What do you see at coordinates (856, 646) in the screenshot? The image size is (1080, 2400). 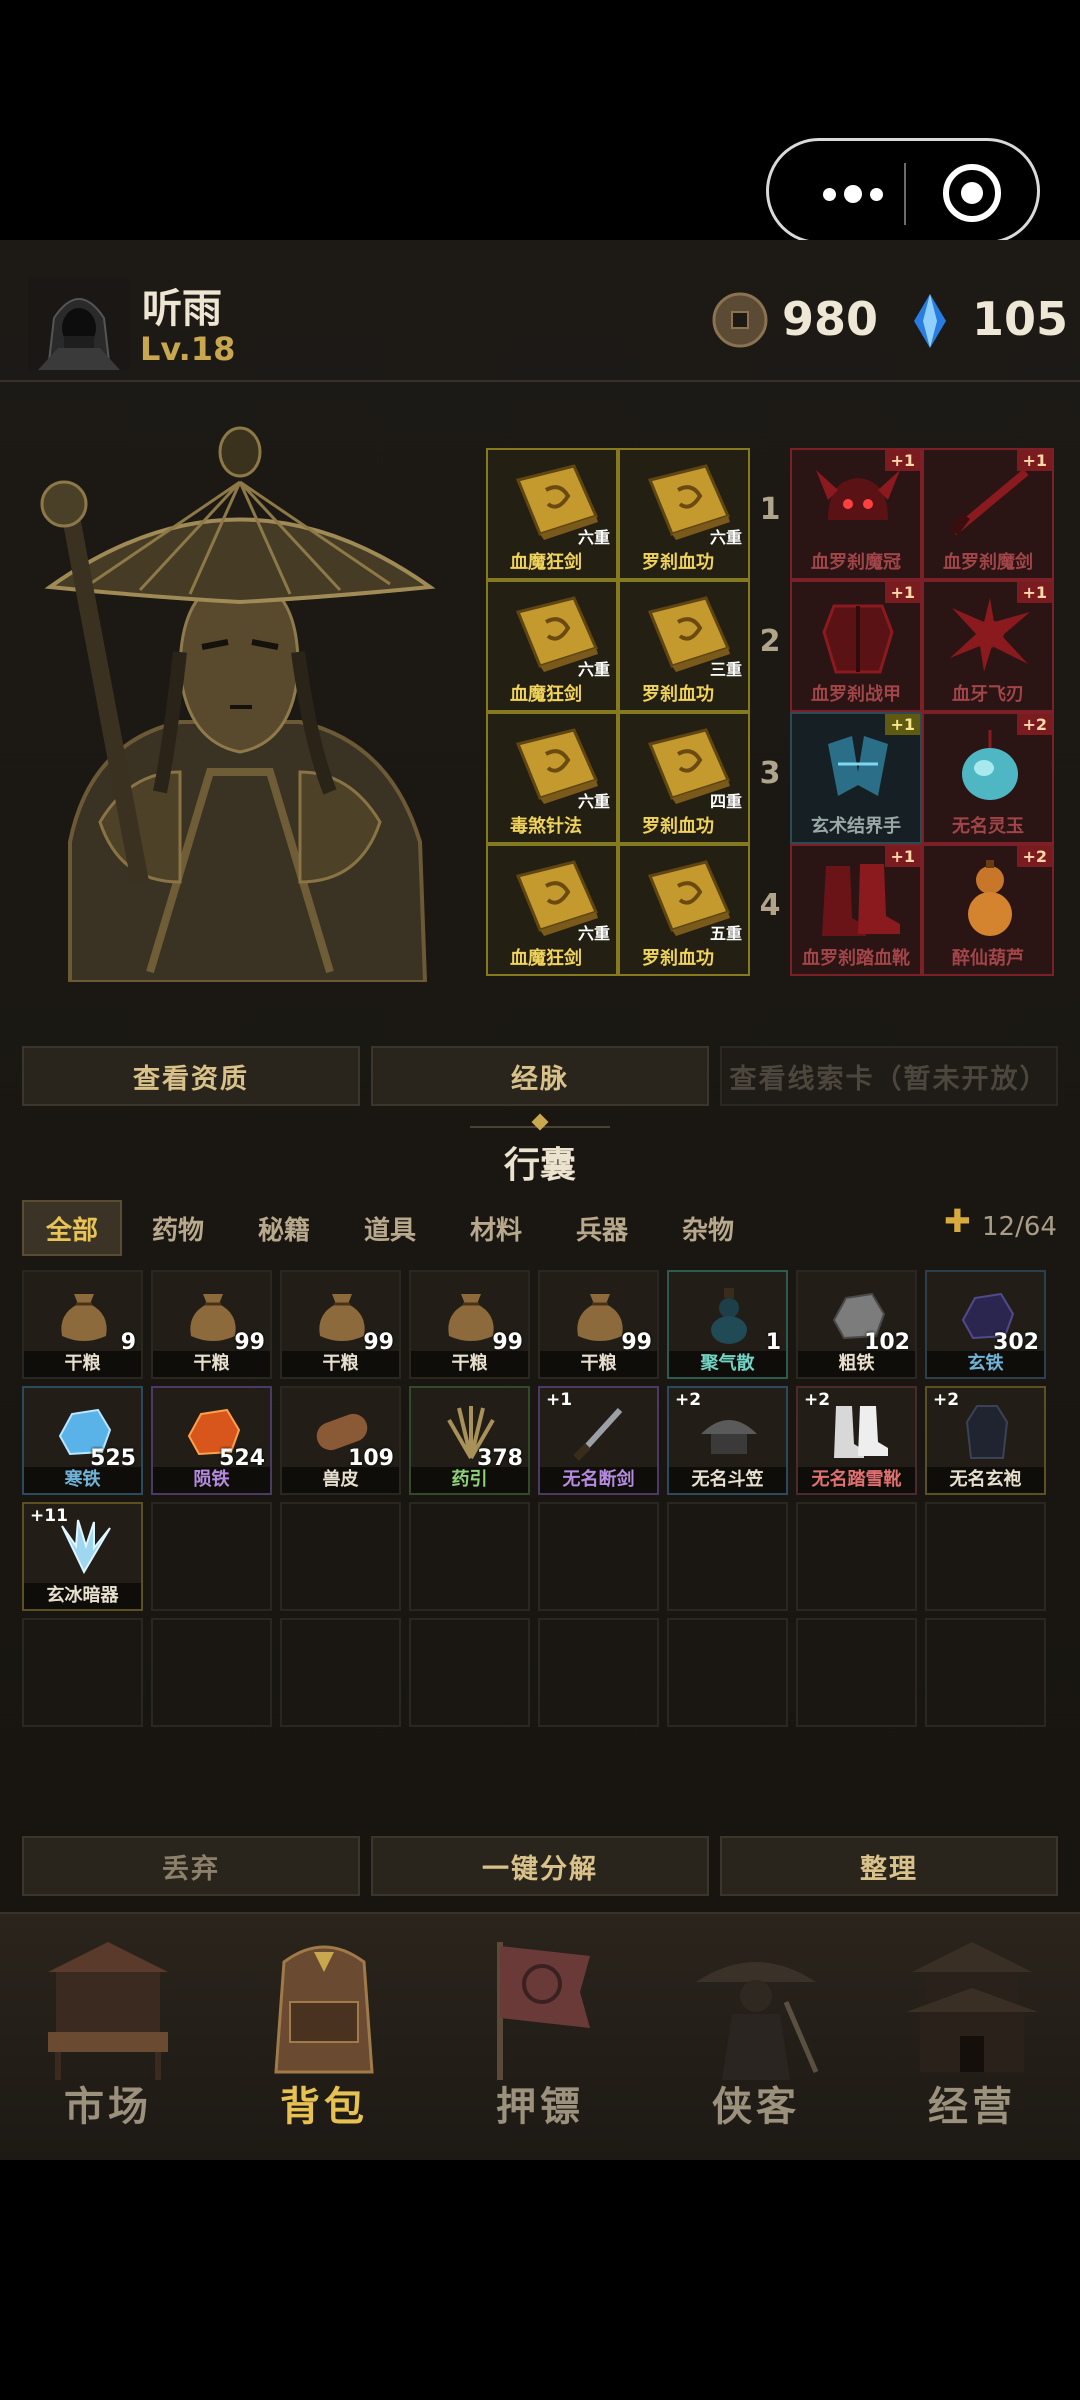 I see `gear-slot: +1 血罗刹战甲` at bounding box center [856, 646].